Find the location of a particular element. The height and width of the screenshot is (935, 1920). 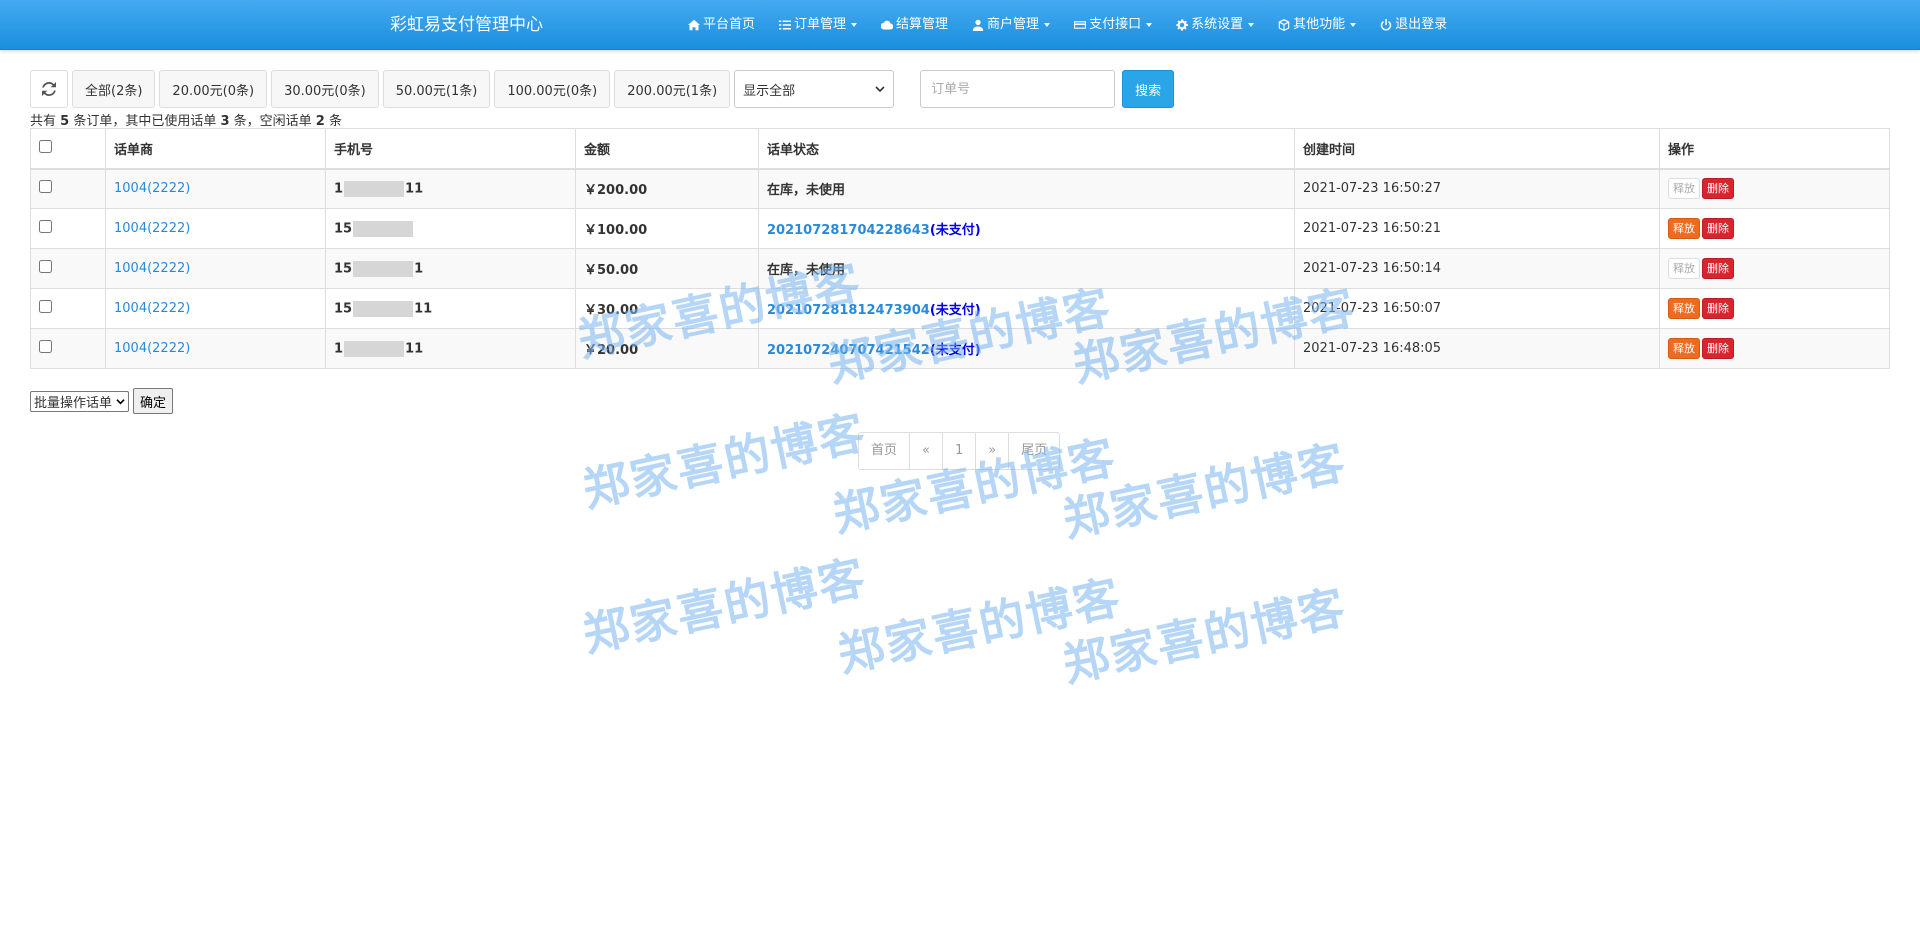

header-status: 话单状态 is located at coordinates (1026, 149).